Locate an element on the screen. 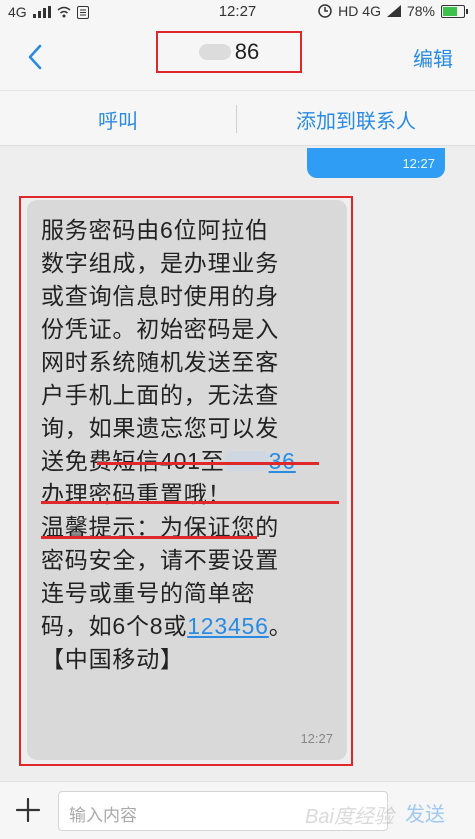  call-button: 呼叫 is located at coordinates (118, 119).